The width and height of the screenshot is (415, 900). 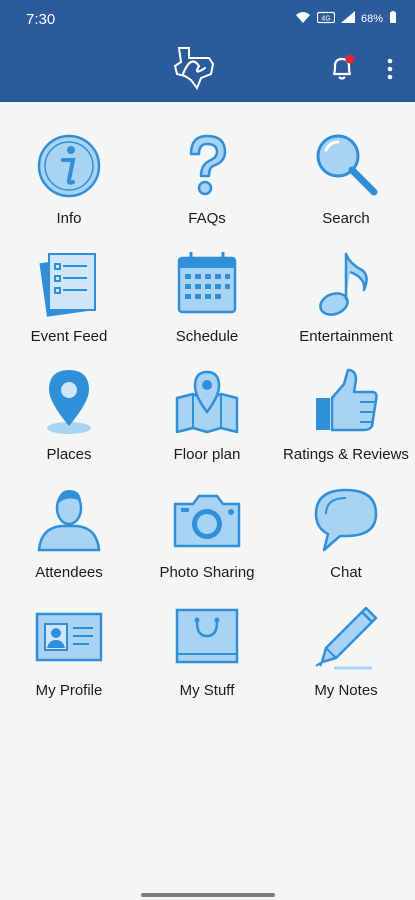 I want to click on top-header: 7:30 4G 68%, so click(x=207, y=51).